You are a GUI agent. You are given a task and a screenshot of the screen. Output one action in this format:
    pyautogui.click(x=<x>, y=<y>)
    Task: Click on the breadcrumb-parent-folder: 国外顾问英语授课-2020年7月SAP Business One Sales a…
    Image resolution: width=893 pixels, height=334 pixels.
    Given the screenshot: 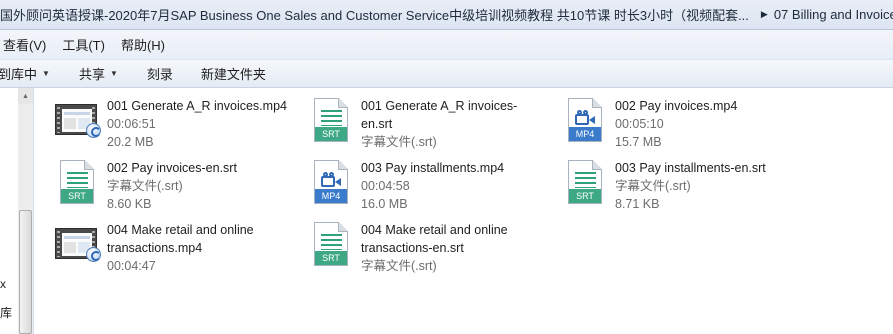 What is the action you would take?
    pyautogui.click(x=374, y=14)
    